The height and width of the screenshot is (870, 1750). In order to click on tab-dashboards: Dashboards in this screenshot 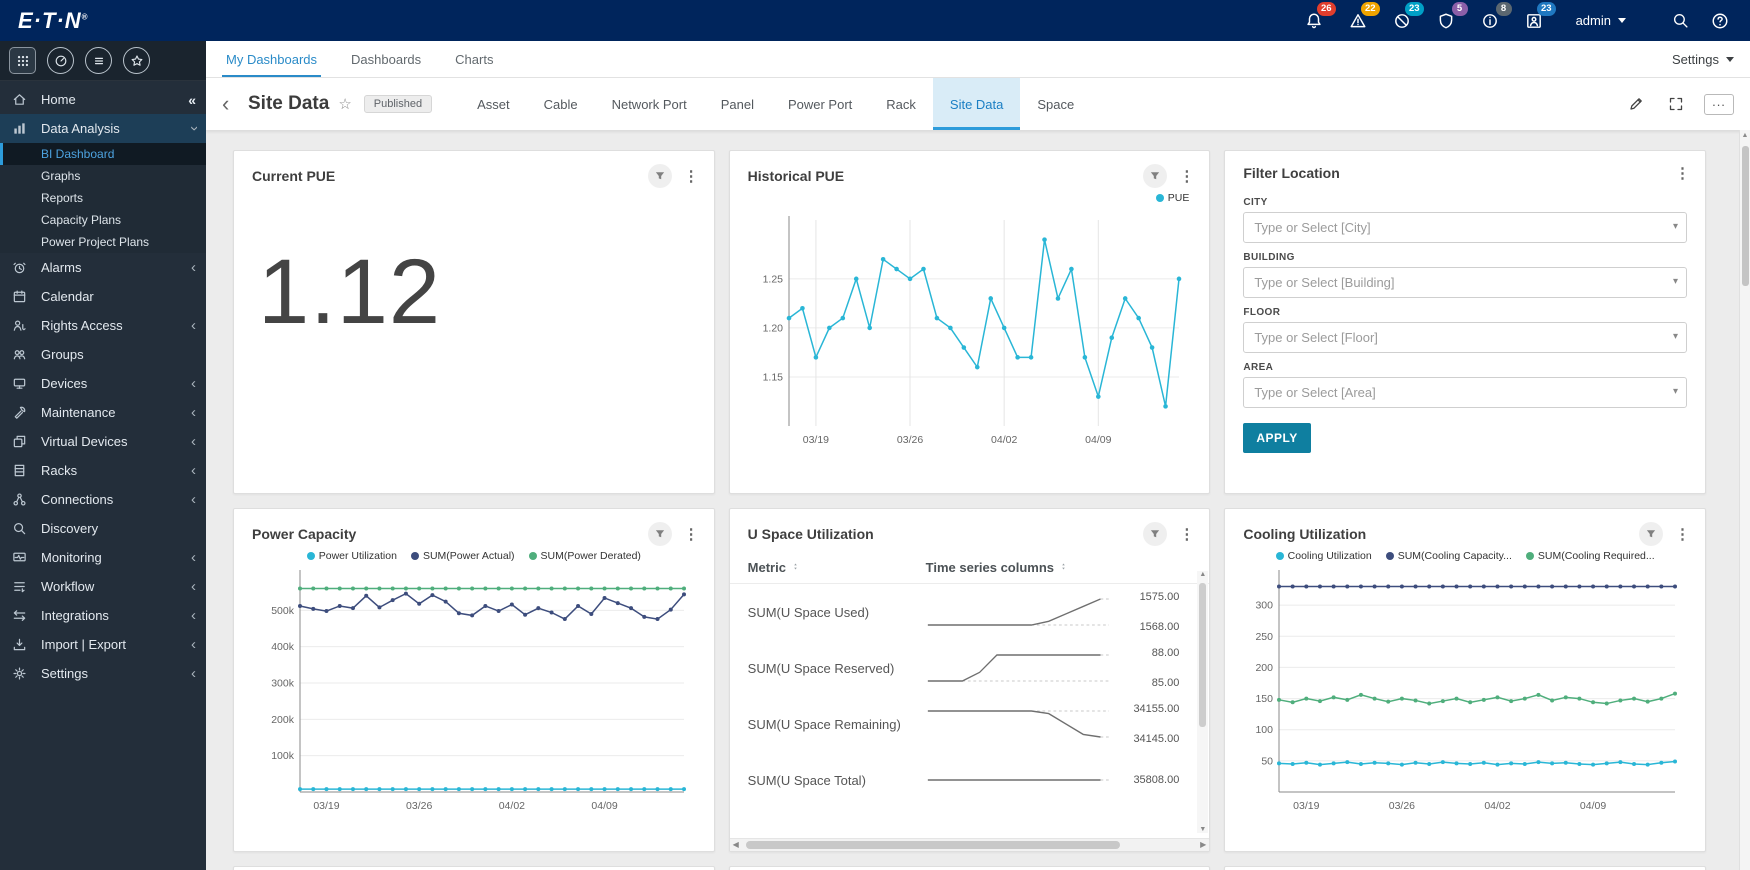, I will do `click(386, 59)`.